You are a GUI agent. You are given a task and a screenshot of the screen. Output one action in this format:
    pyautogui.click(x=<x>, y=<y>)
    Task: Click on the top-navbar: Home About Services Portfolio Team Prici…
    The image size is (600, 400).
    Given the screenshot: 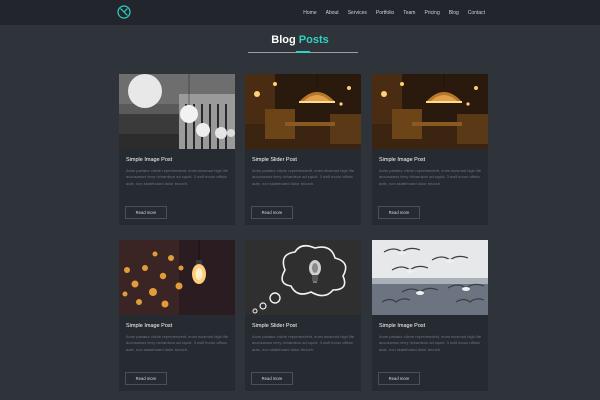 What is the action you would take?
    pyautogui.click(x=300, y=12)
    